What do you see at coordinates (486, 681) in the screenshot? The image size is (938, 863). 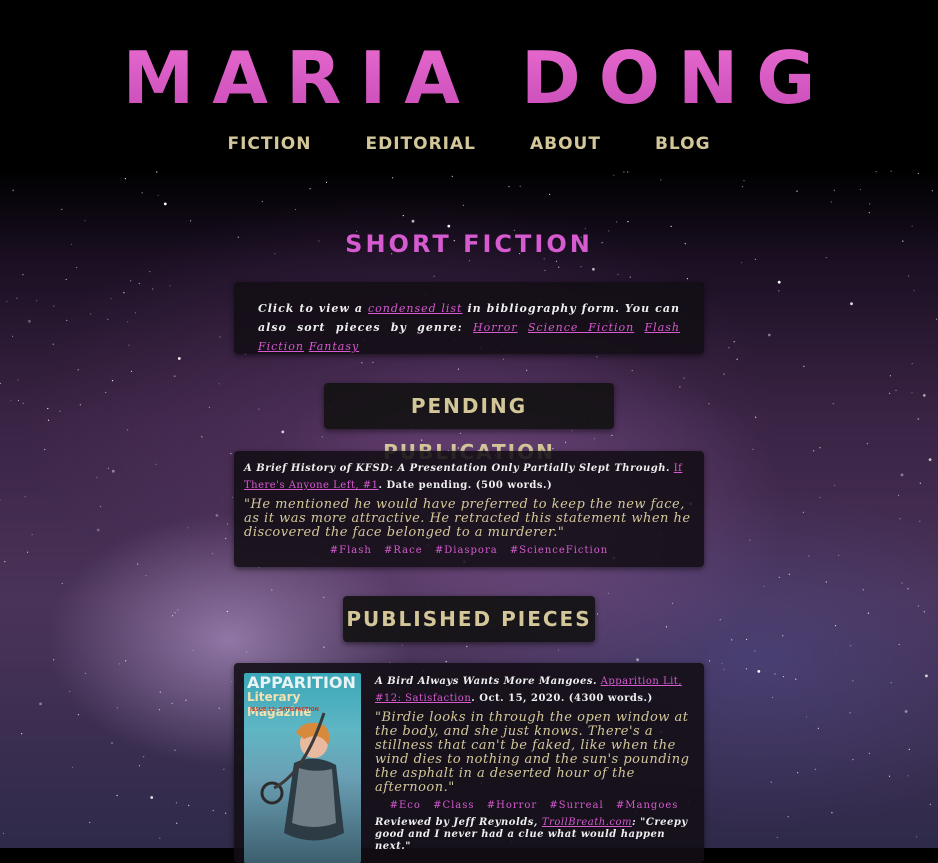 I see `published-title: A Bird Always Wants More Mangoes.` at bounding box center [486, 681].